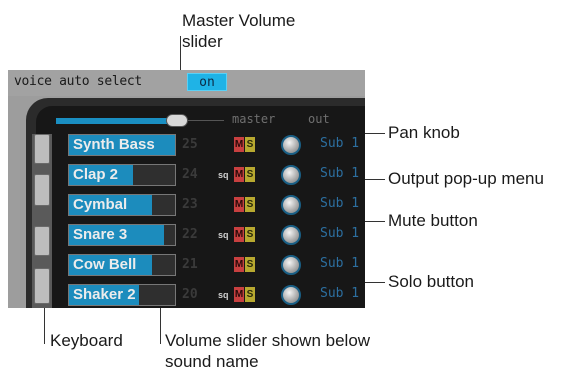 The width and height of the screenshot is (580, 373). What do you see at coordinates (190, 144) in the screenshot?
I see `note-number: 25` at bounding box center [190, 144].